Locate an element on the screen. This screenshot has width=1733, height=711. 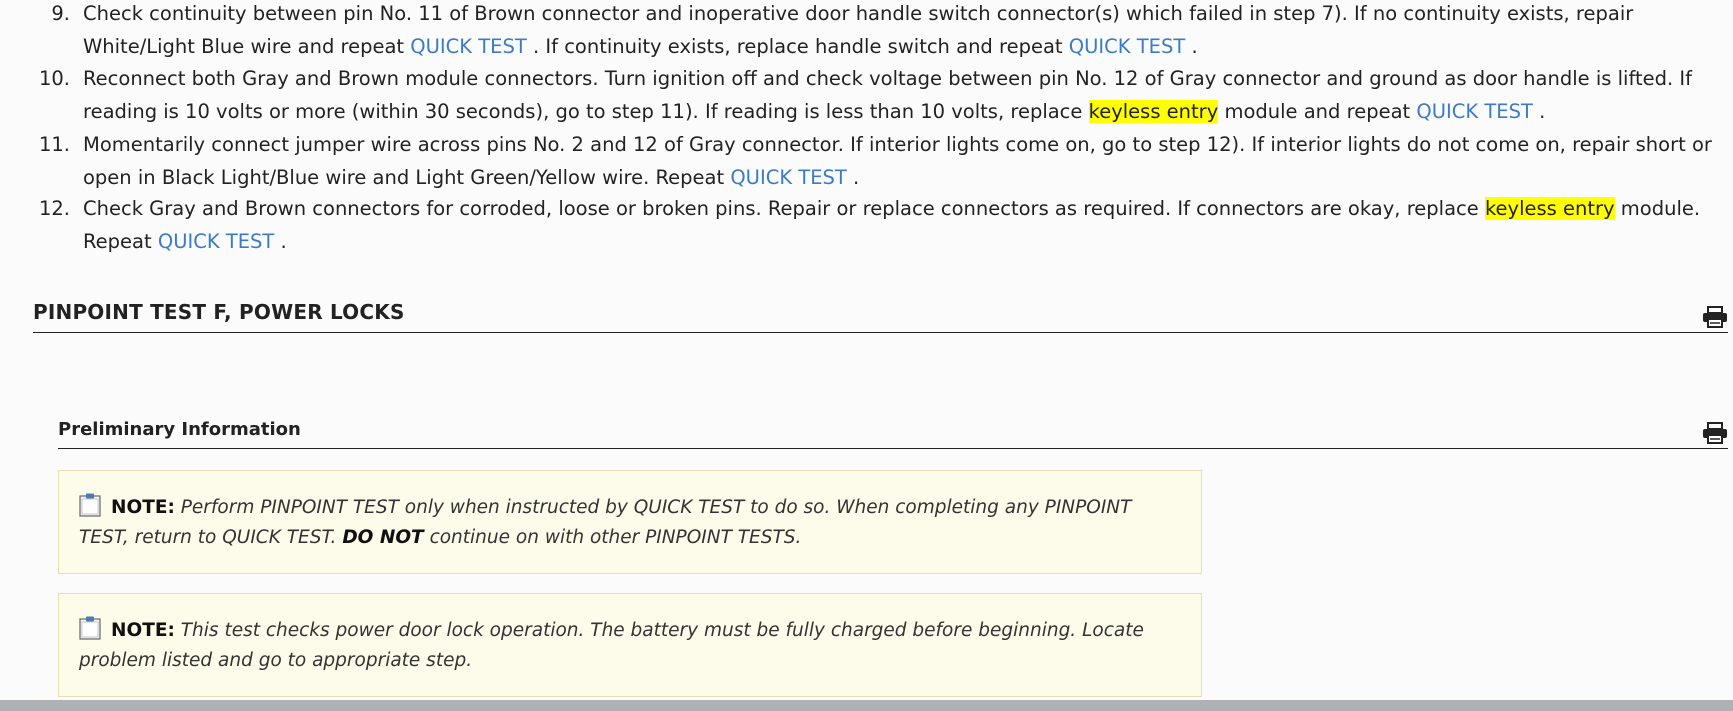
step-number: 10. is located at coordinates (54, 78).